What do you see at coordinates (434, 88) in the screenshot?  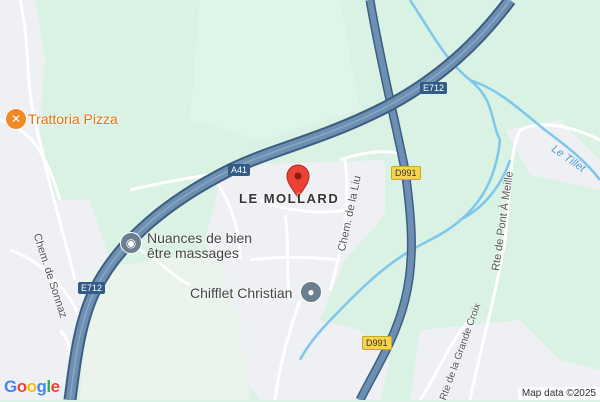 I see `shield-e712-top: E712` at bounding box center [434, 88].